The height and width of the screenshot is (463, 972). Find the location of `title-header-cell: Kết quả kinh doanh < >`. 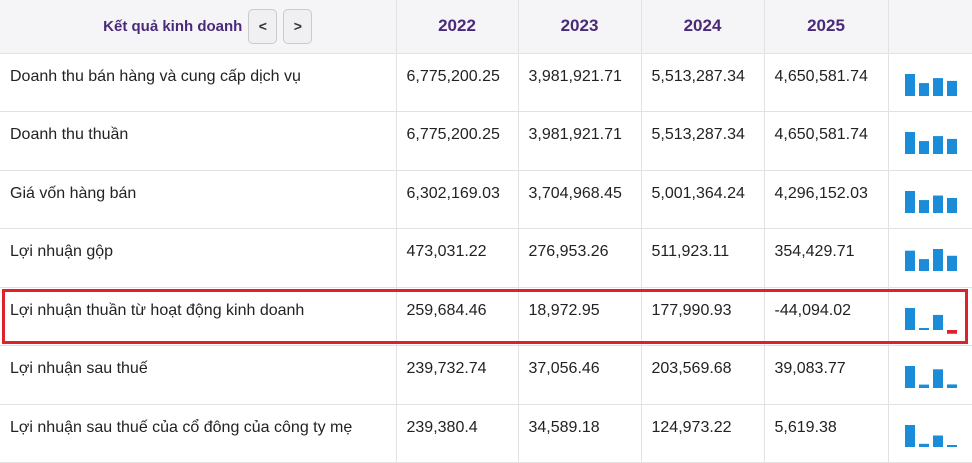

title-header-cell: Kết quả kinh doanh < > is located at coordinates (198, 27).